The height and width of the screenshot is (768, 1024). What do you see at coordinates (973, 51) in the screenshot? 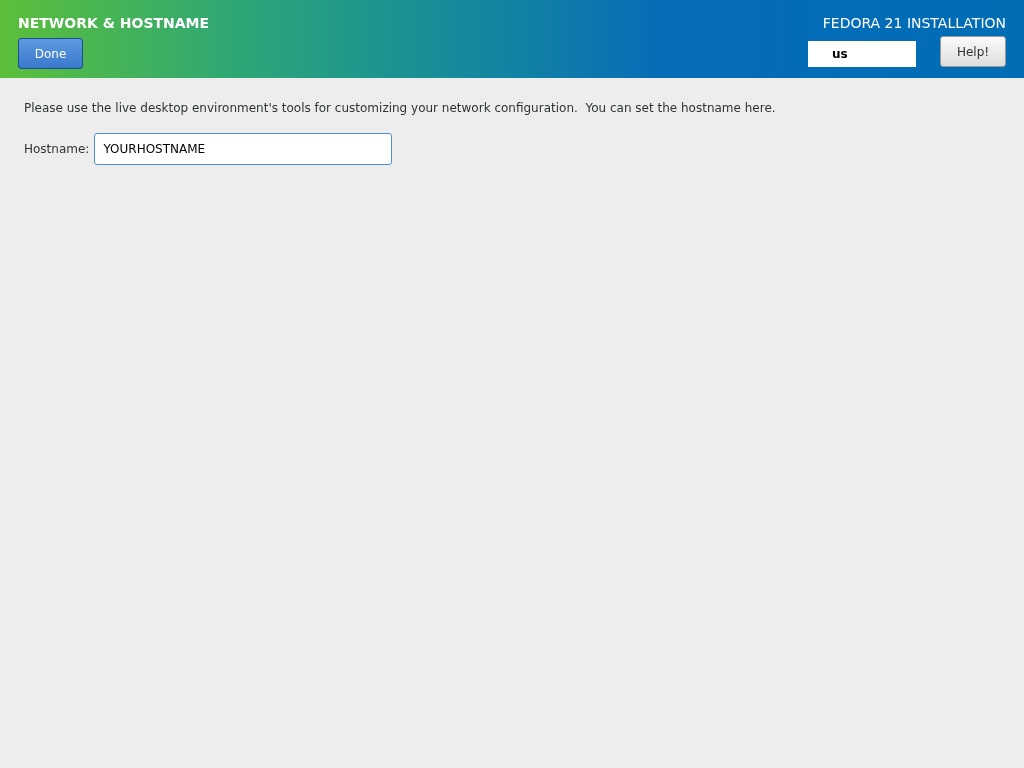
I see `help-button: Help!` at bounding box center [973, 51].